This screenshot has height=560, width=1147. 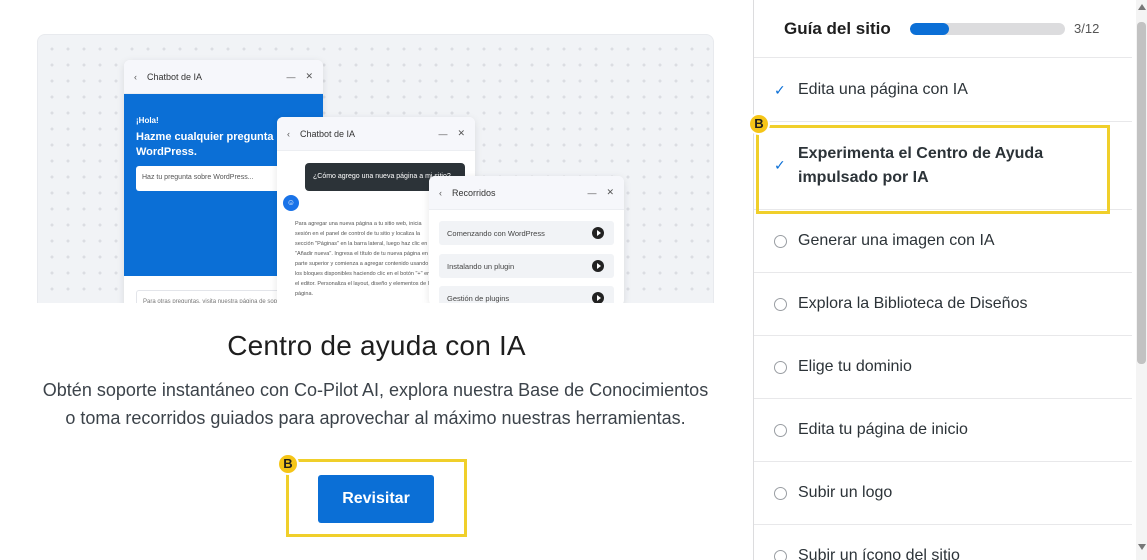 What do you see at coordinates (837, 28) in the screenshot?
I see `sidebar-title: Guía del sitio` at bounding box center [837, 28].